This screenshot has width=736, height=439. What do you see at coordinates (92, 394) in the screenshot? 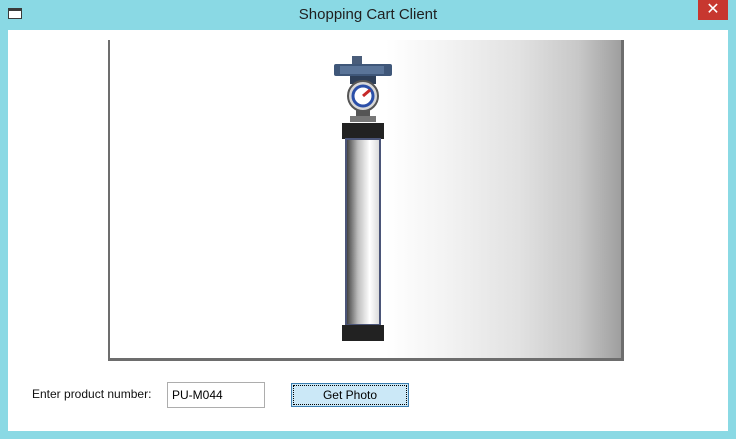
I see `product-number-label: Enter product number:` at bounding box center [92, 394].